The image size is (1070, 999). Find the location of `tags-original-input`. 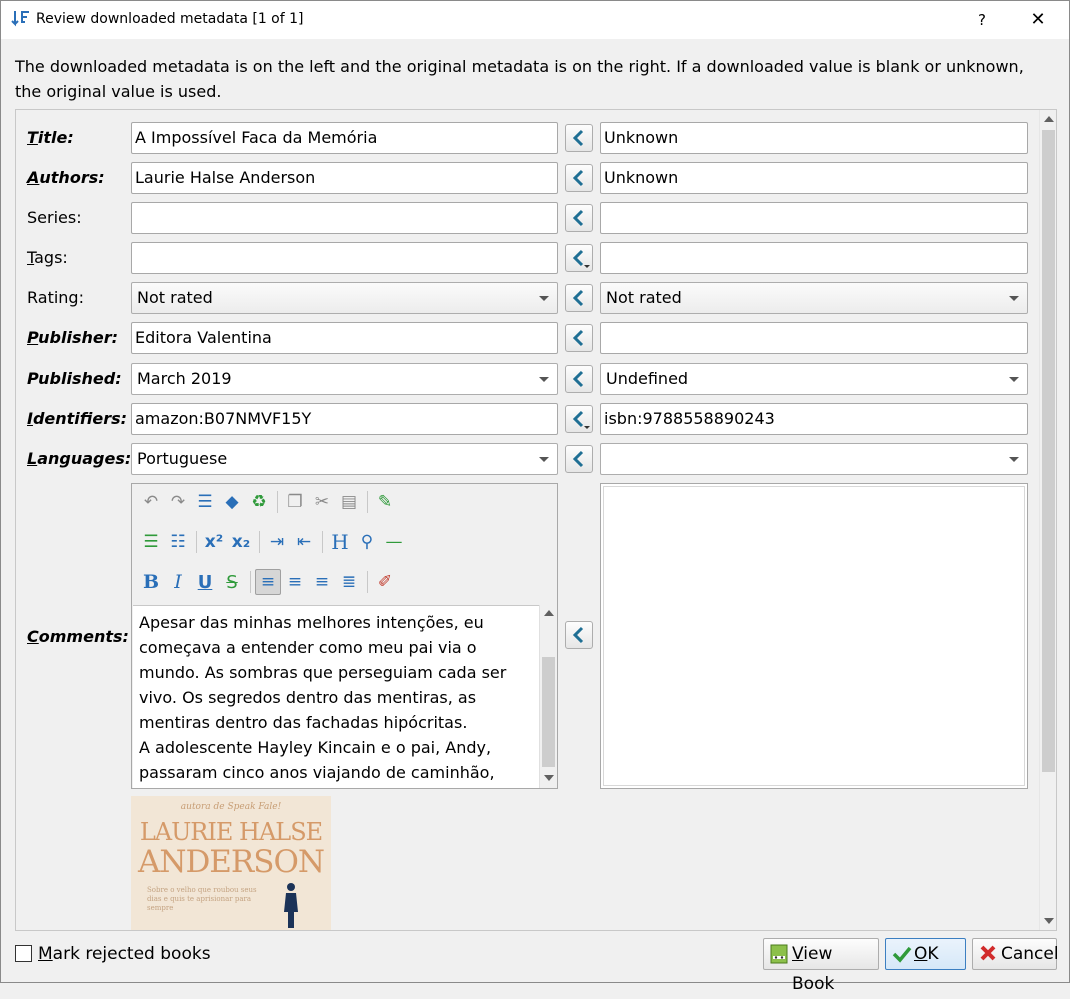

tags-original-input is located at coordinates (814, 258).